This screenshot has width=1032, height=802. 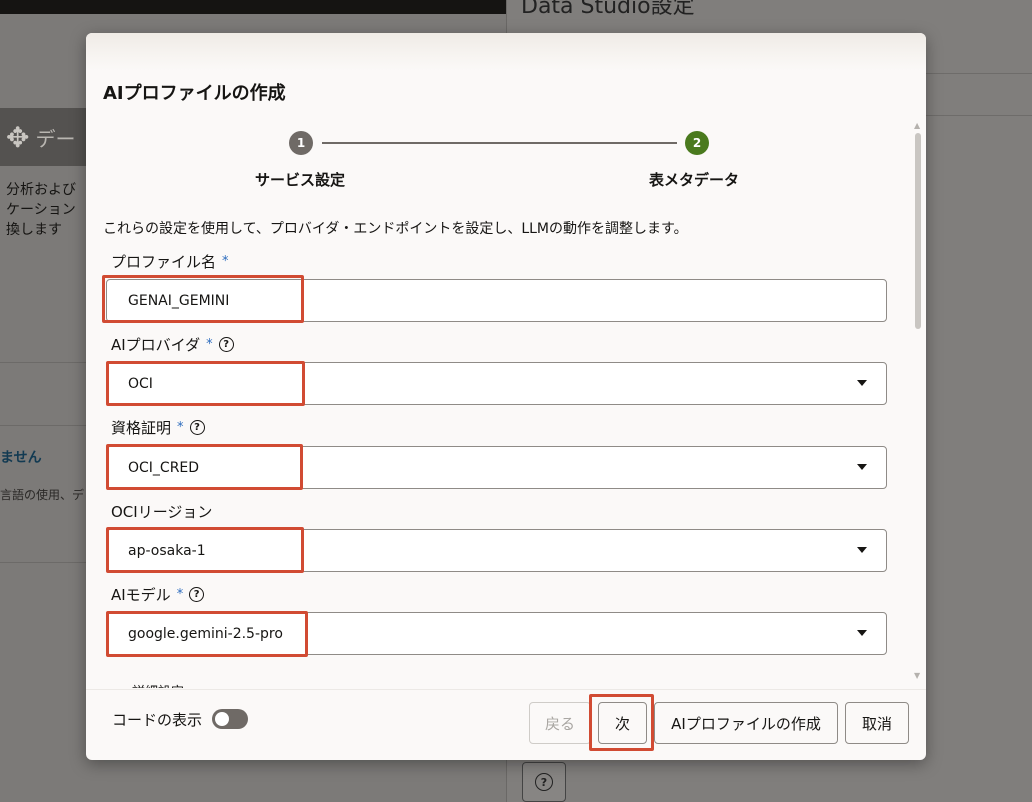 I want to click on settings-panel-title: Data Studio設定, so click(x=608, y=9).